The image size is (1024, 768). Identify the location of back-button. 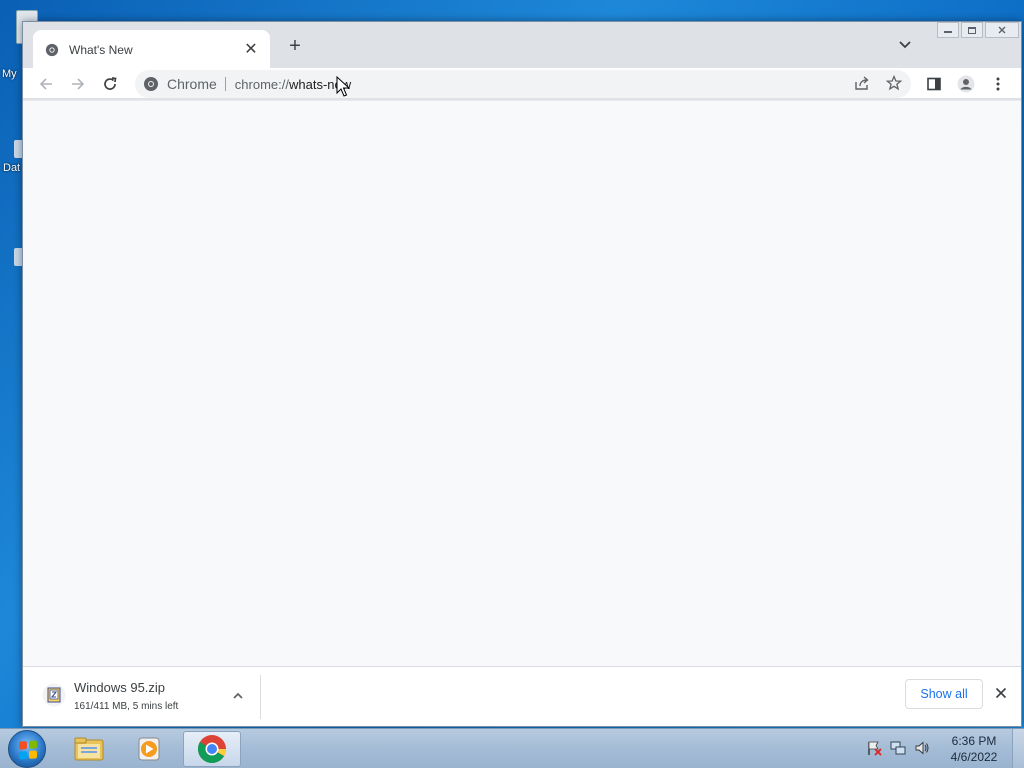
(46, 84).